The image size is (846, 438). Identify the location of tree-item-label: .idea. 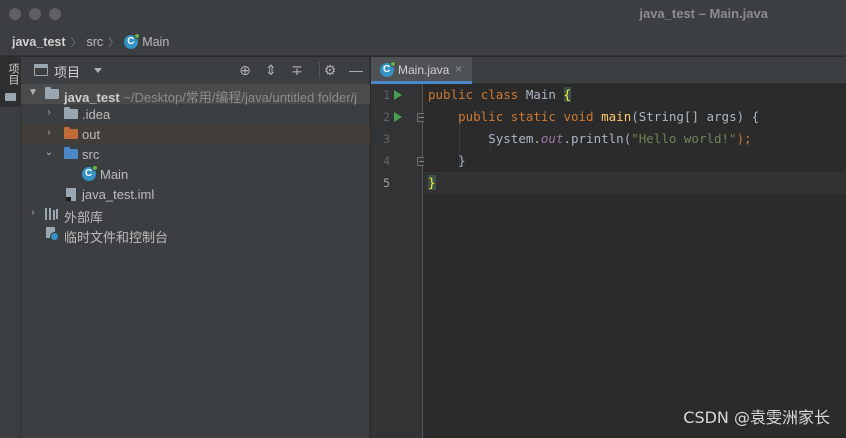
(96, 114).